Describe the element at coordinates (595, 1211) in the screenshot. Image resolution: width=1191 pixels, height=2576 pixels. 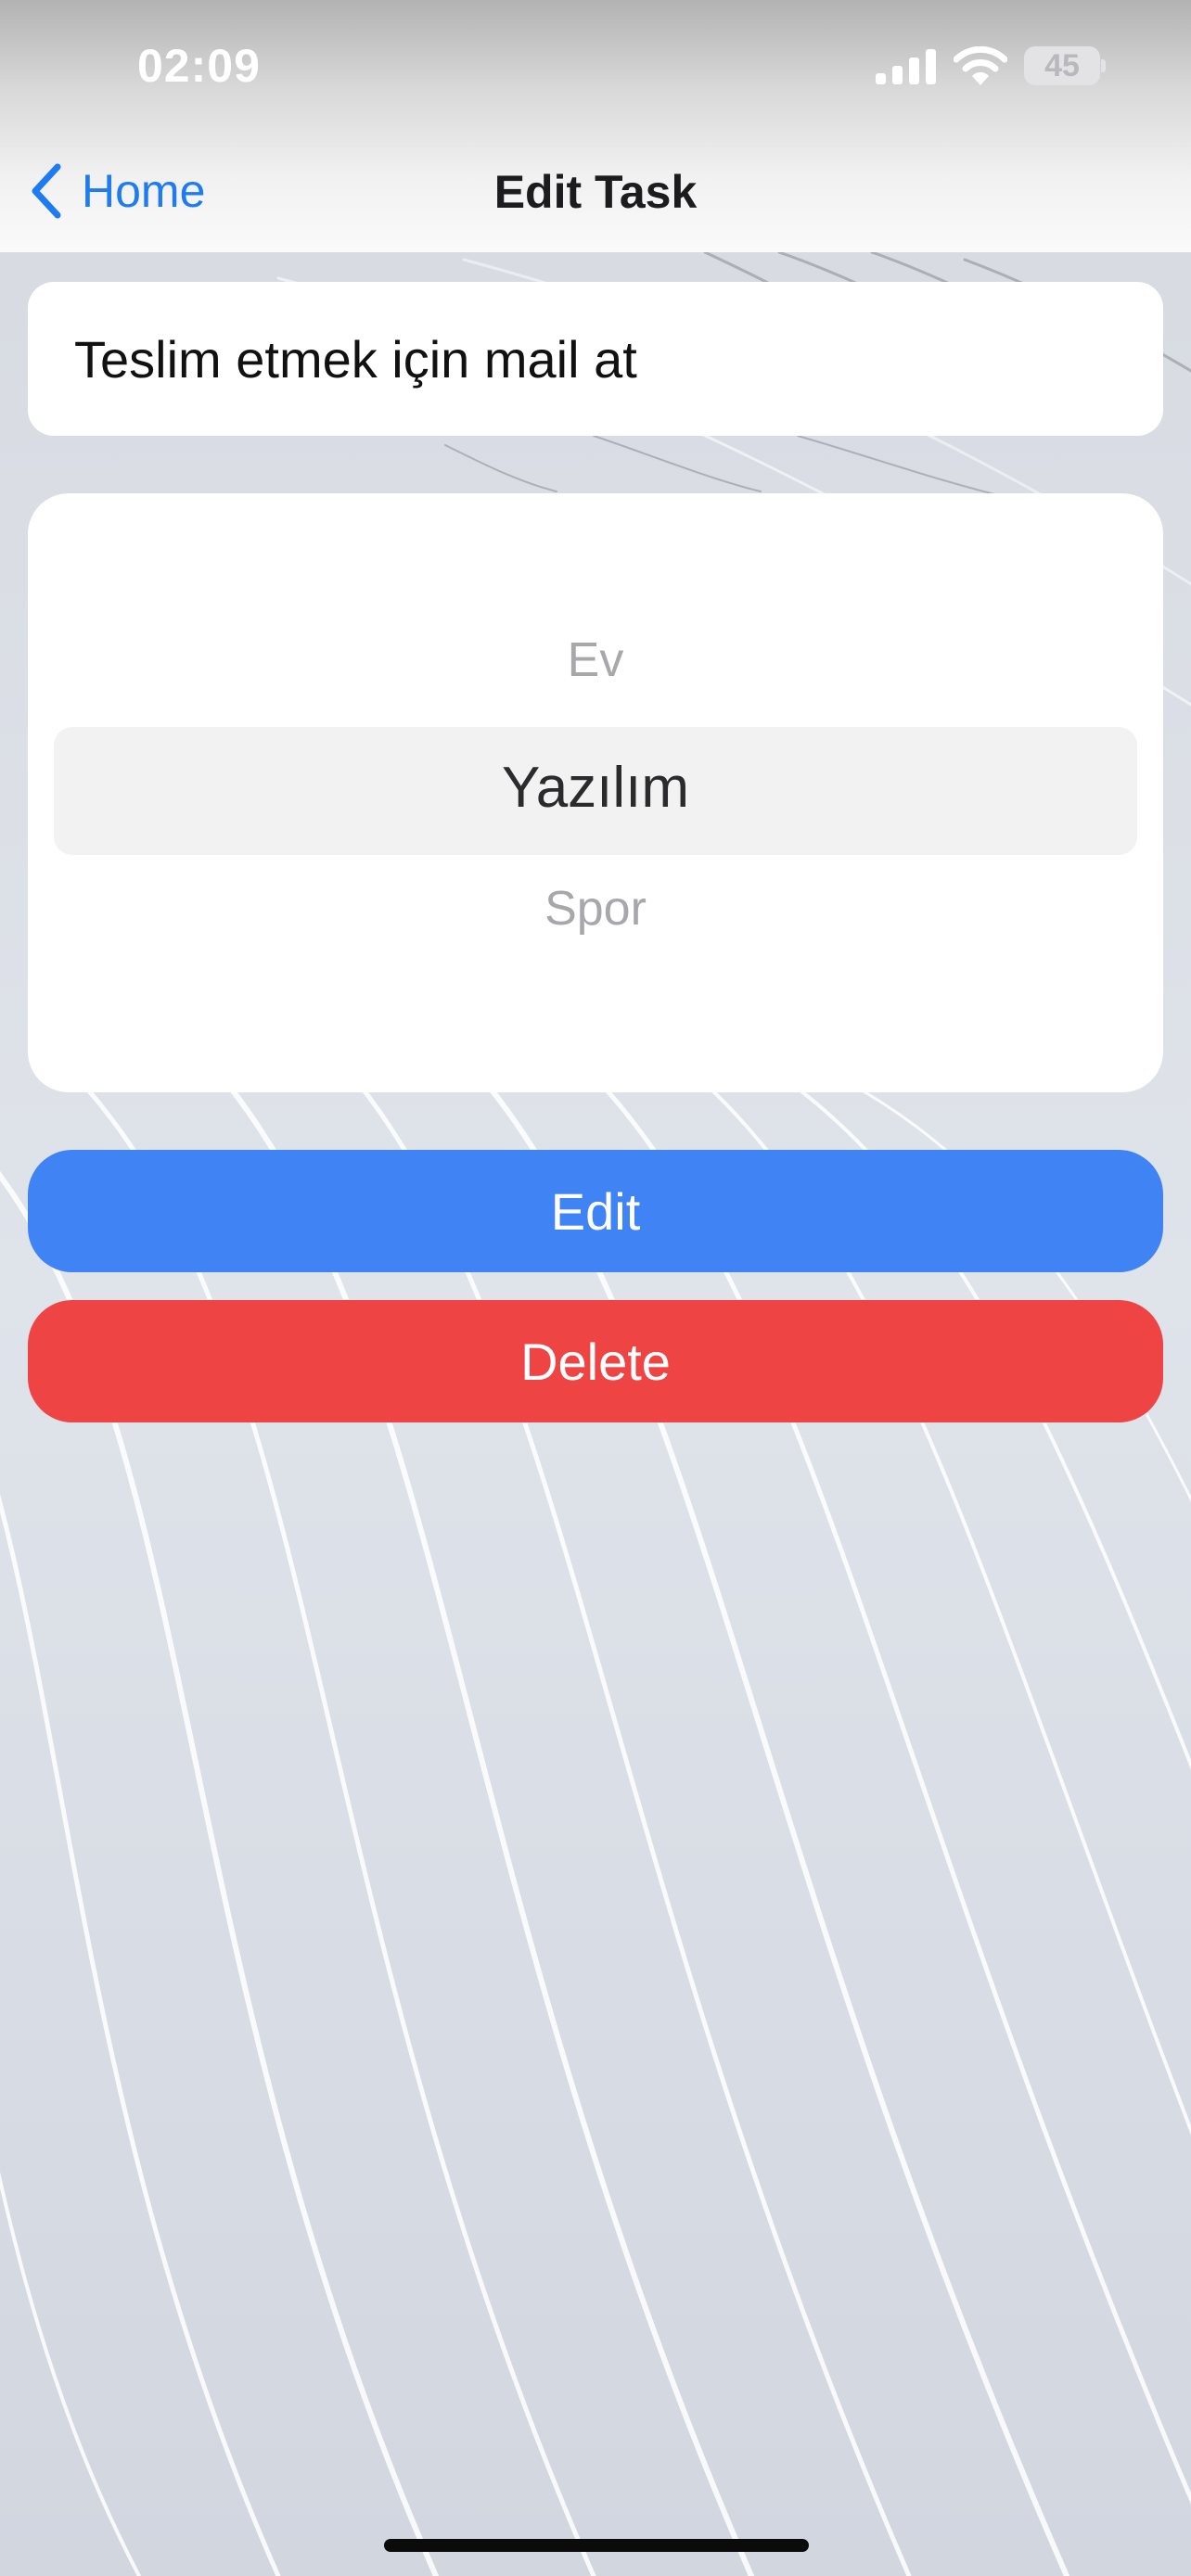
I see `edit-button: Edit` at that location.